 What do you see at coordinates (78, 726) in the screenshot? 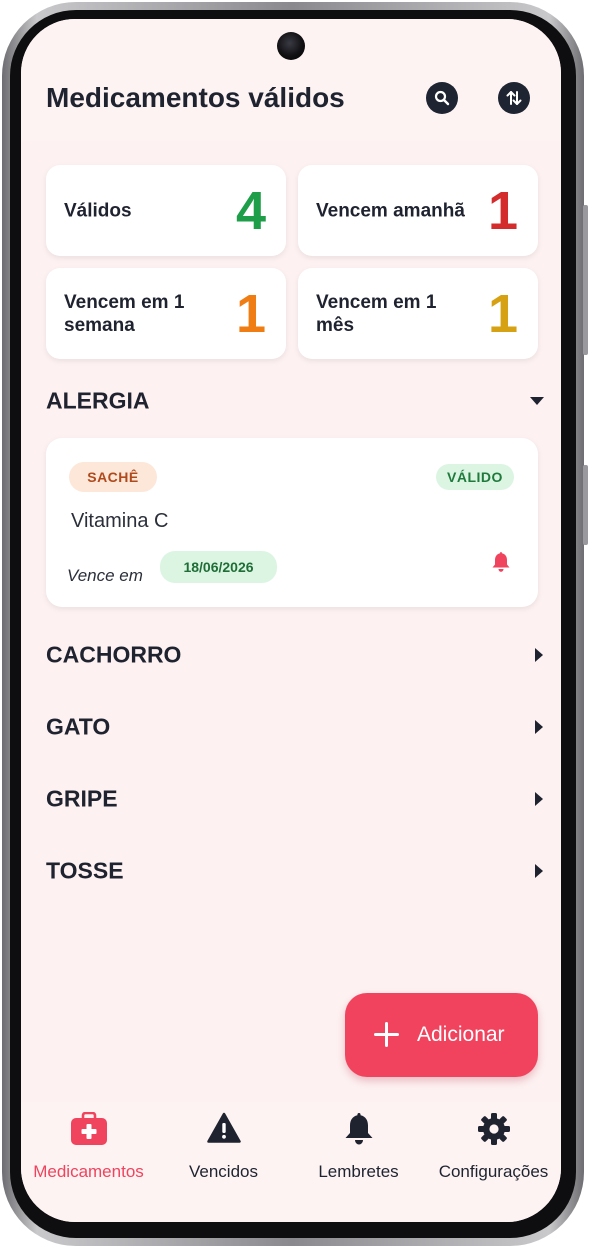
I see `group-title: GATO` at bounding box center [78, 726].